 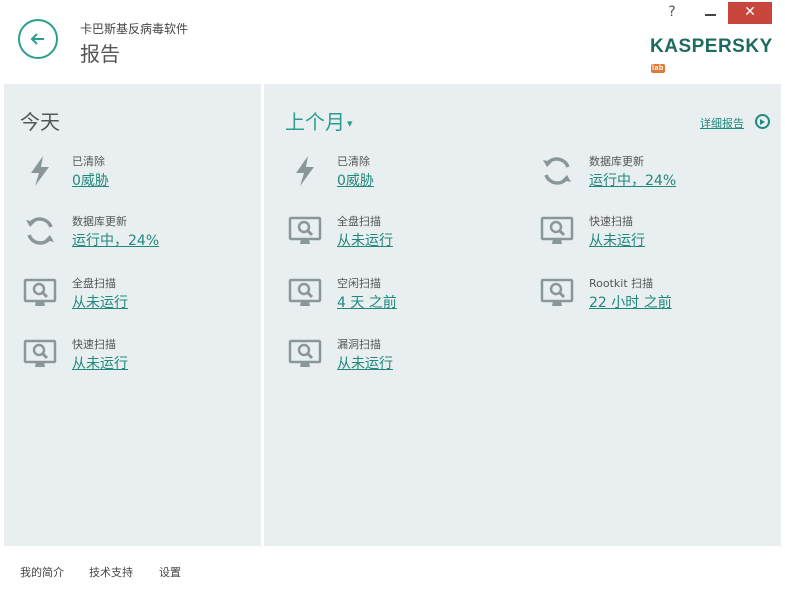 What do you see at coordinates (762, 121) in the screenshot?
I see `arrow-right-circle-icon` at bounding box center [762, 121].